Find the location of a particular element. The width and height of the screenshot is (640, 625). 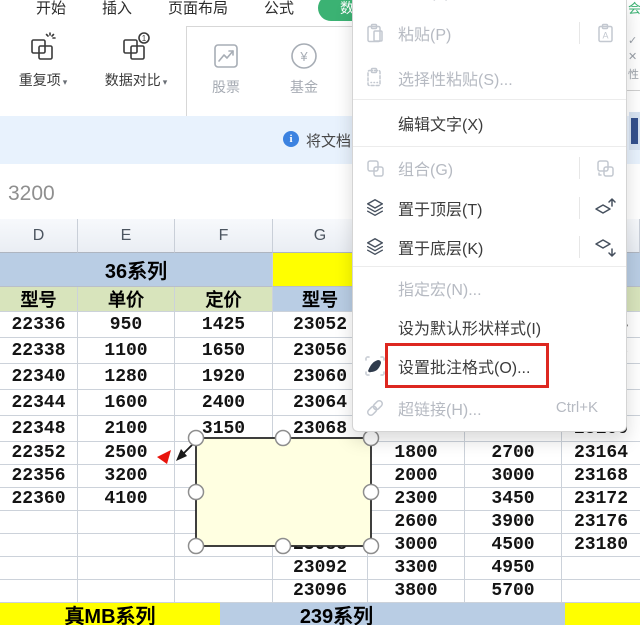

cell: 1425 is located at coordinates (224, 325).